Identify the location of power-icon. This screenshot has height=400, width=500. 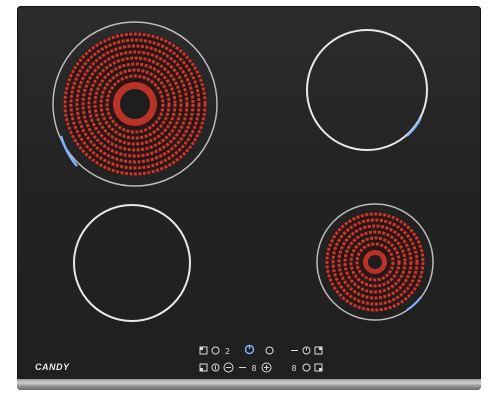
(249, 349).